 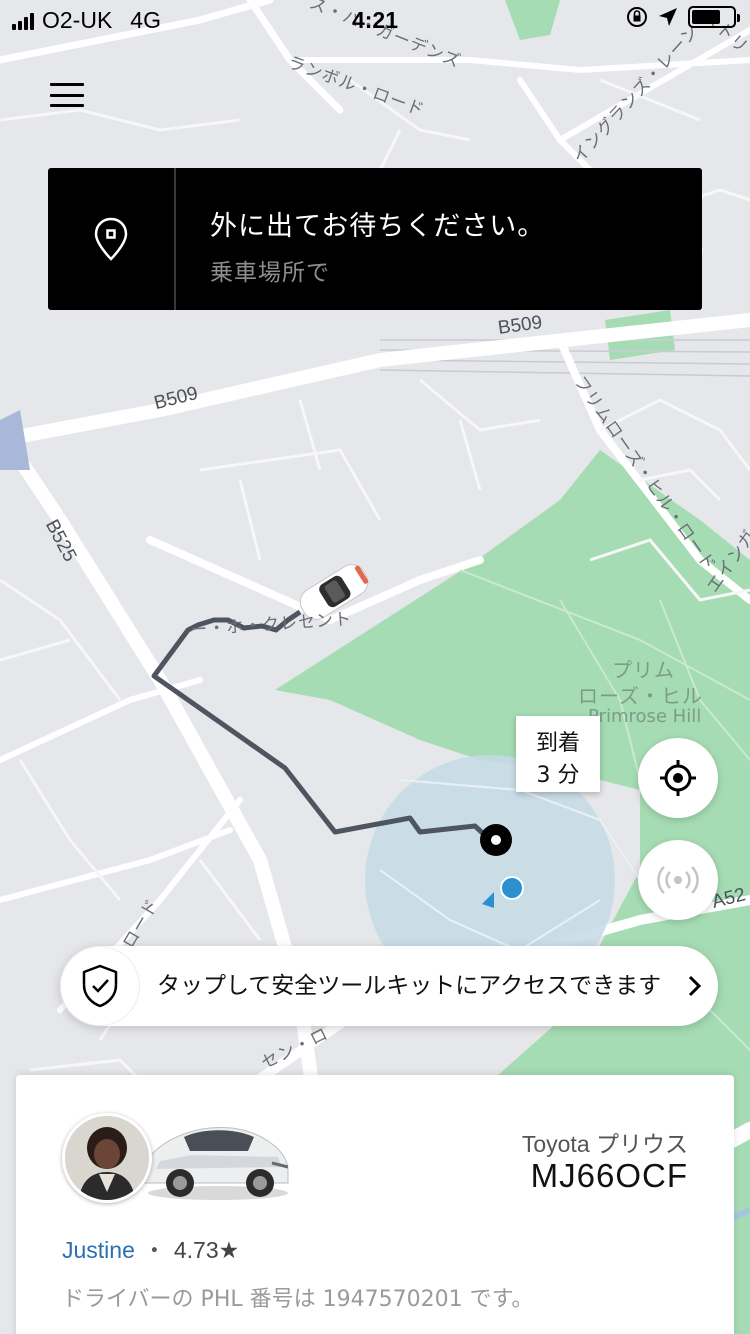 I want to click on map-label-primrose-jp-1: プリム, so click(x=643, y=670).